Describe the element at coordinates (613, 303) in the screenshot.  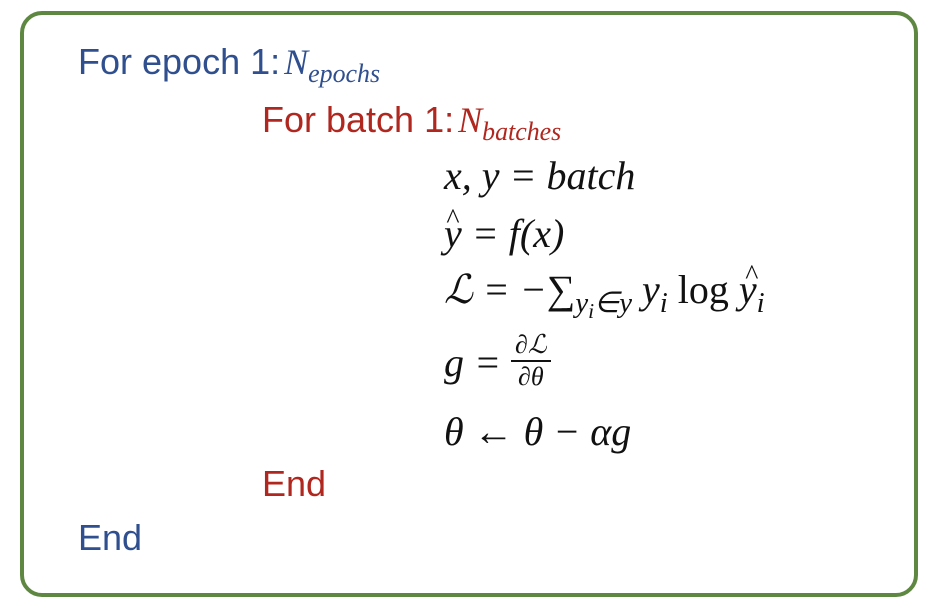
I see `loss-sum-sub-rest: ∈y` at that location.